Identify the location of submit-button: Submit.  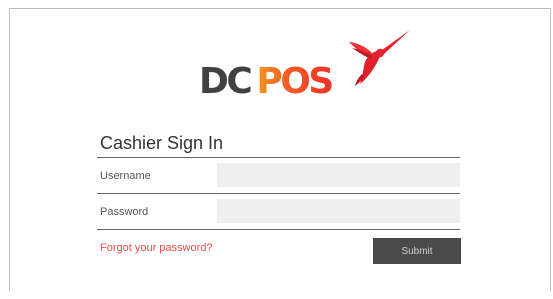
(417, 251).